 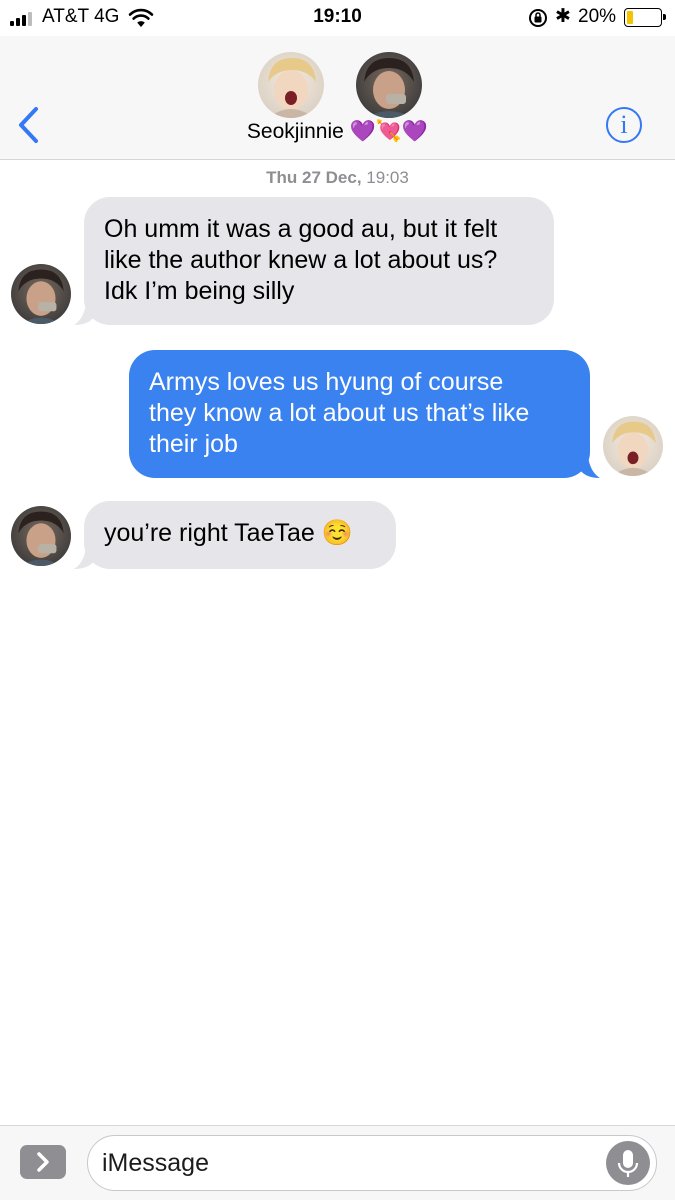 I want to click on message-input, so click(x=342, y=1163).